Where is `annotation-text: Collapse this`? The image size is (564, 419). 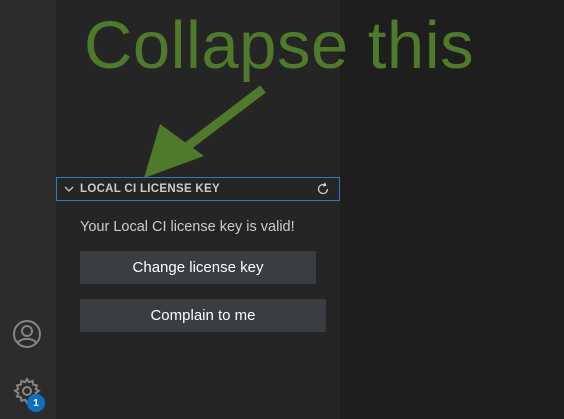
annotation-text: Collapse this is located at coordinates (279, 45).